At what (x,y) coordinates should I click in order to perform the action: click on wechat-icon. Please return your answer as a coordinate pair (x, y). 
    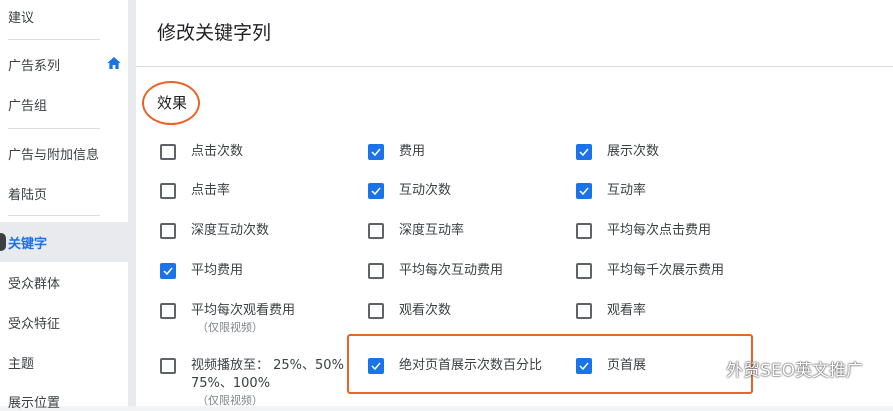
    Looking at the image, I should click on (710, 368).